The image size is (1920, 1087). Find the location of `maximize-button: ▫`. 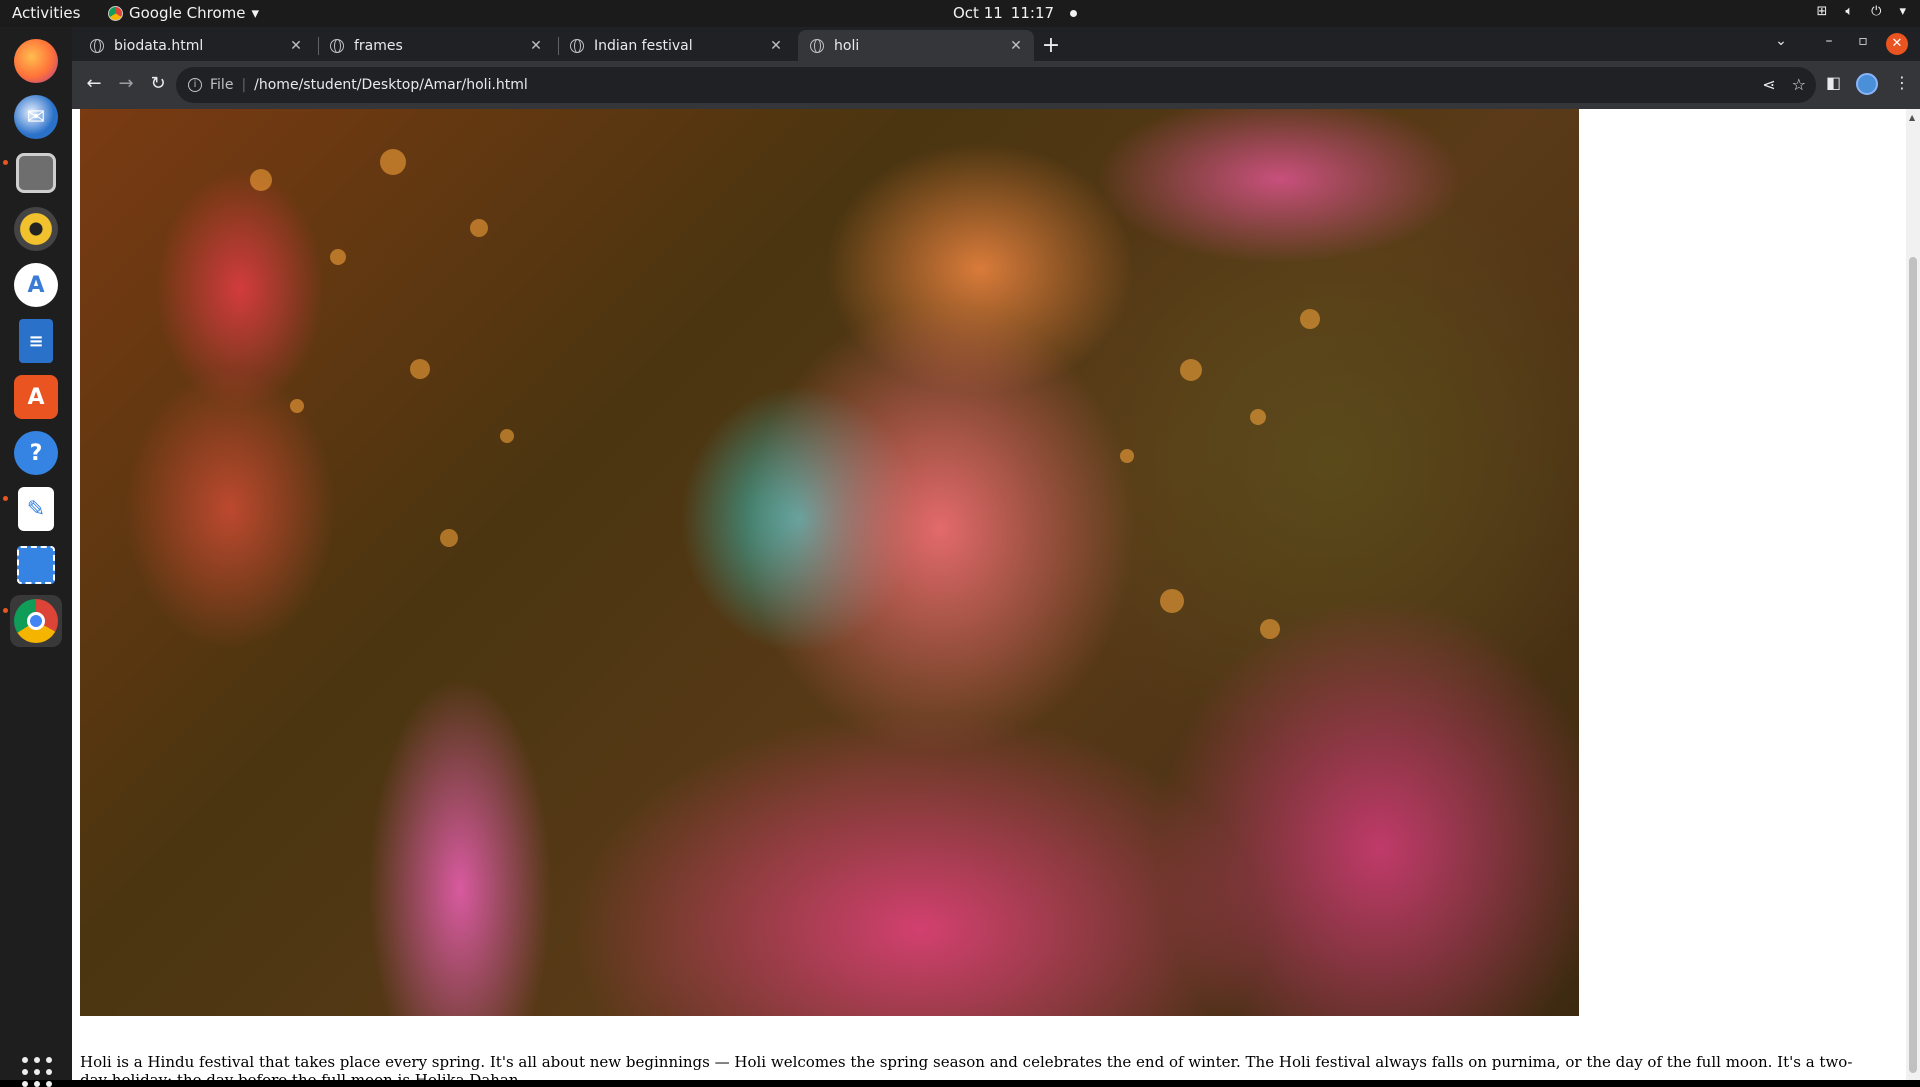

maximize-button: ▫ is located at coordinates (1863, 41).